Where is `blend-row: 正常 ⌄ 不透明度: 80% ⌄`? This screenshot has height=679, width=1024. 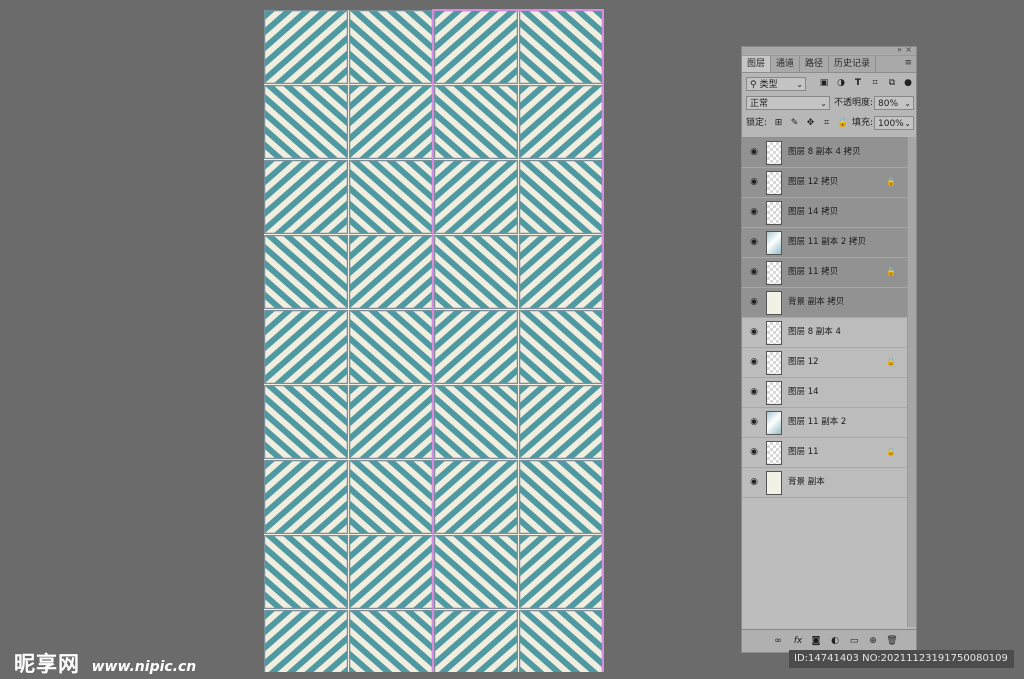
blend-row: 正常 ⌄ 不透明度: 80% ⌄ is located at coordinates (829, 103).